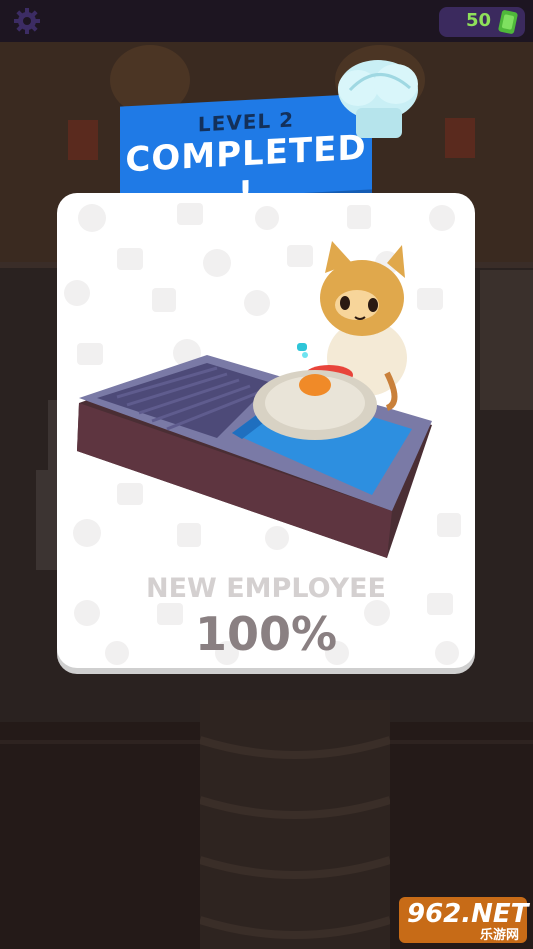  What do you see at coordinates (463, 920) in the screenshot?
I see `site-watermark: 962.NET 乐游网` at bounding box center [463, 920].